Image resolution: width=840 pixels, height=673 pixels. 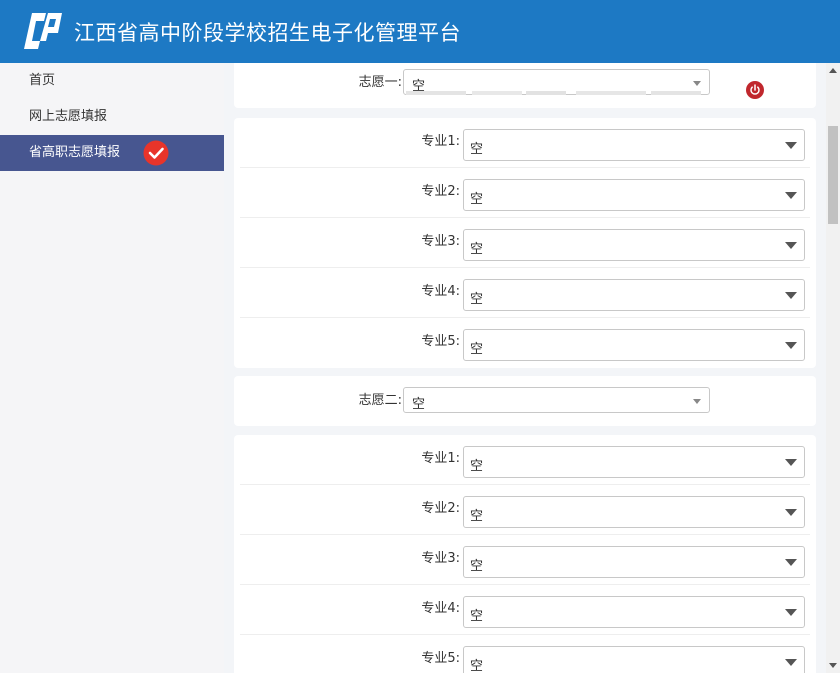 What do you see at coordinates (833, 70) in the screenshot?
I see `scroll-up-arrow-icon` at bounding box center [833, 70].